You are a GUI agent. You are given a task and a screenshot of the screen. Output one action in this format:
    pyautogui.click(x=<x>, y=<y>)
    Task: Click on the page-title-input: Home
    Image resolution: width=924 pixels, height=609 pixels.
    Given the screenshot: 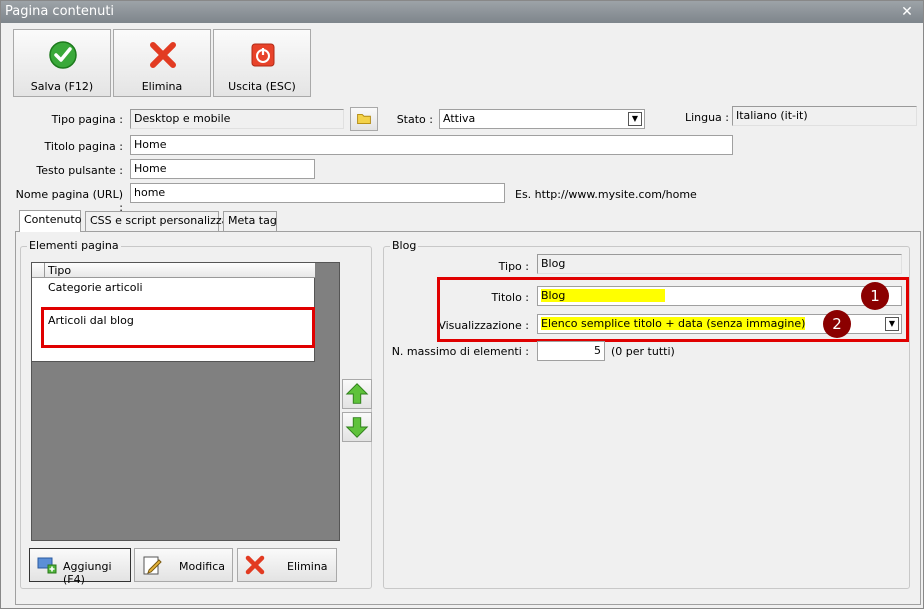 What is the action you would take?
    pyautogui.click(x=431, y=145)
    